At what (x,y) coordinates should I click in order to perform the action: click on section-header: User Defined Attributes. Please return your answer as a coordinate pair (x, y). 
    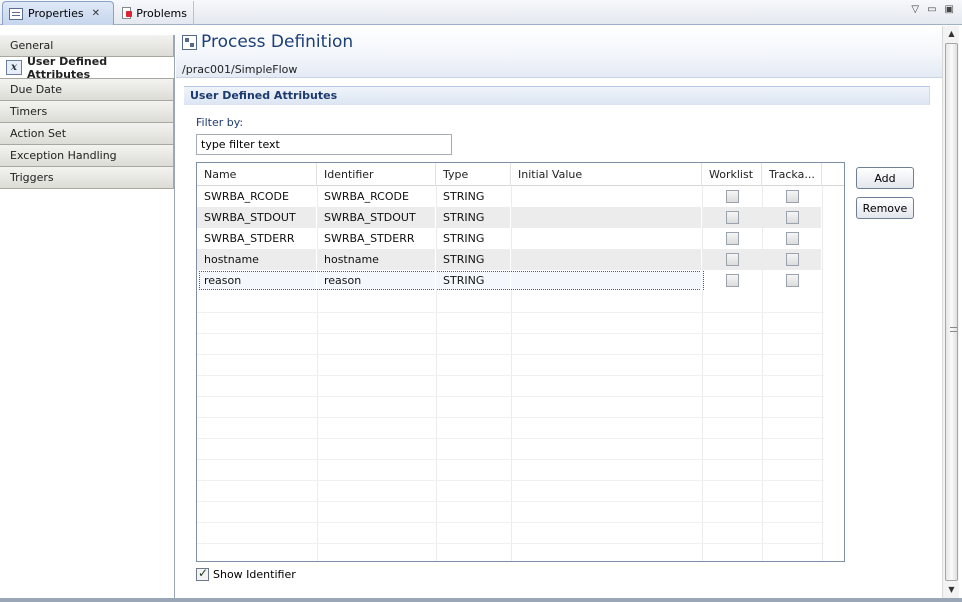
    Looking at the image, I should click on (557, 95).